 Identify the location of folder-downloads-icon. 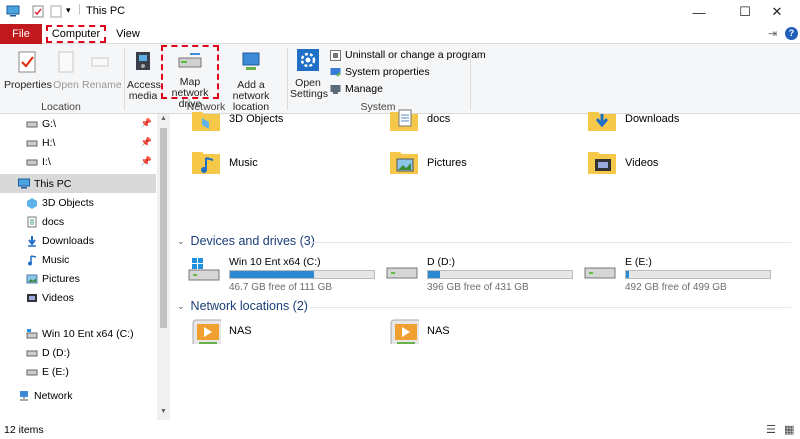
(602, 121).